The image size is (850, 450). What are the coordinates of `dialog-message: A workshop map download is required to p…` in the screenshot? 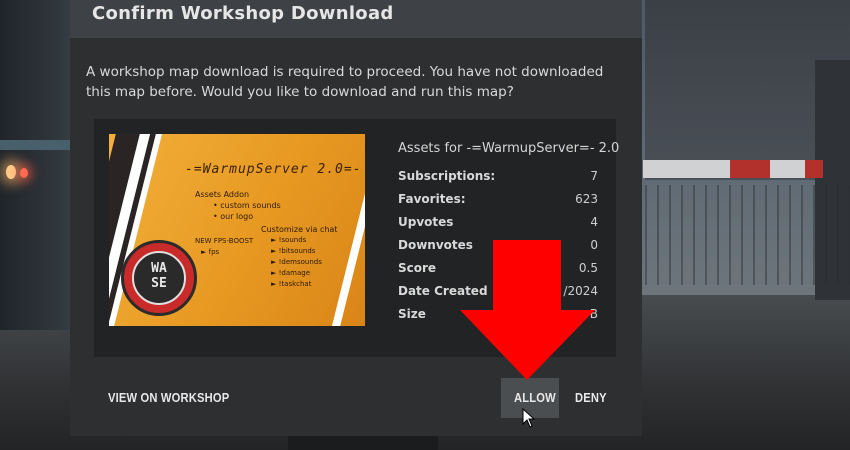 It's located at (345, 82).